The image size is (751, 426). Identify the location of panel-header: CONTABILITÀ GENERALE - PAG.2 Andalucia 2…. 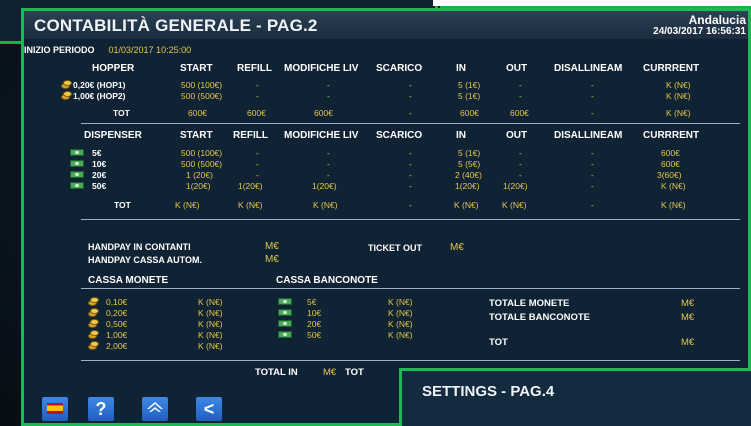
(386, 25).